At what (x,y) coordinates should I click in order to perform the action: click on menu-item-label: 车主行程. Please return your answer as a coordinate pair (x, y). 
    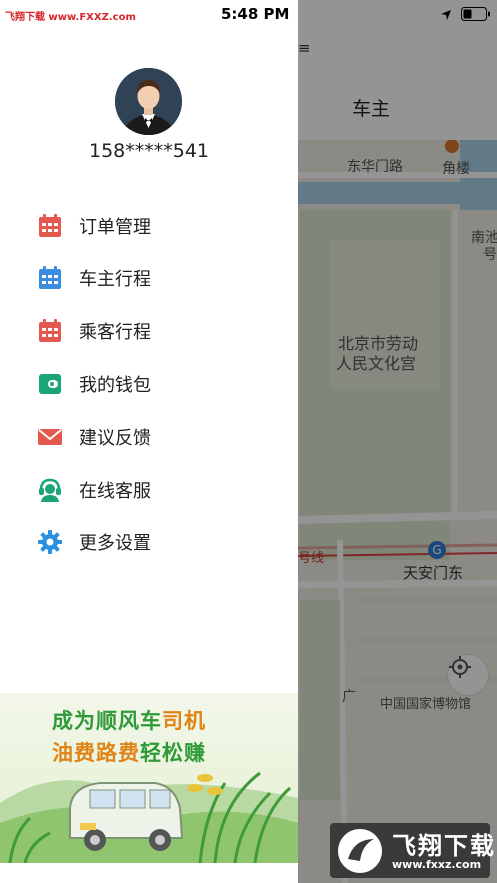
    Looking at the image, I should click on (115, 279).